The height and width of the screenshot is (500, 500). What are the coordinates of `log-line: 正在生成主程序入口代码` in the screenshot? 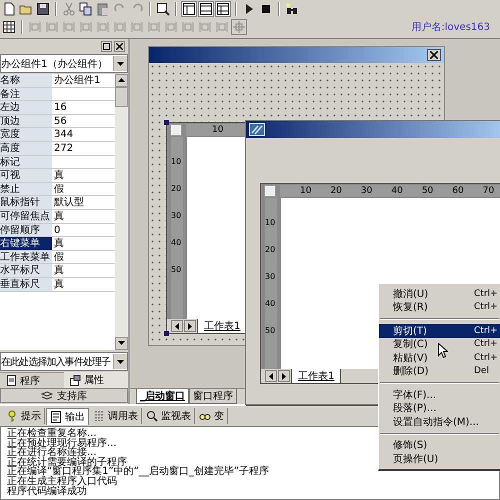 It's located at (62, 481).